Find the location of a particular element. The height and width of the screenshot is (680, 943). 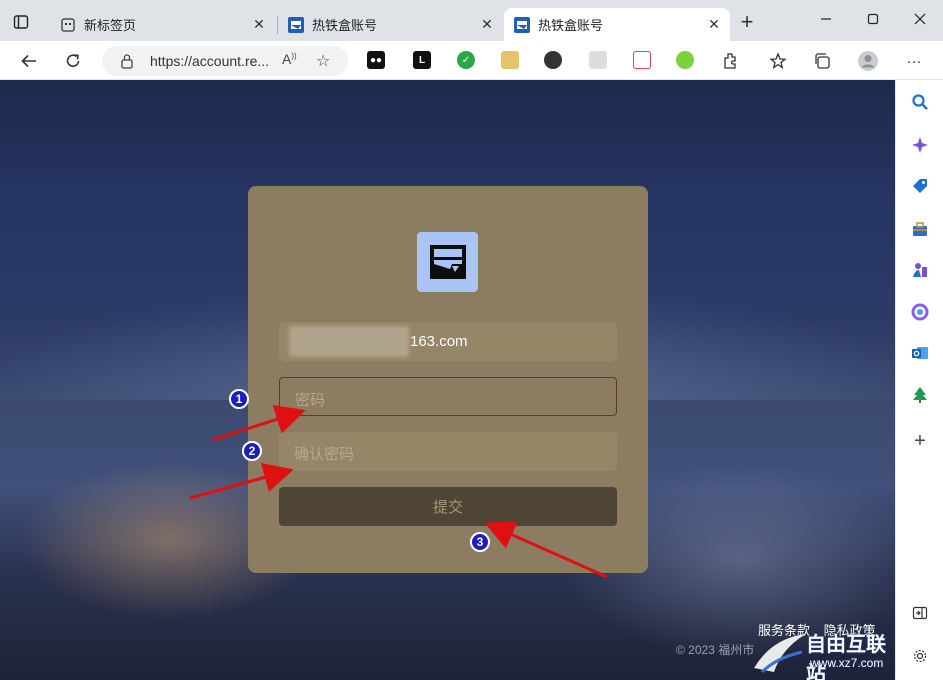

read-aloud-icon: A)) is located at coordinates (289, 59).